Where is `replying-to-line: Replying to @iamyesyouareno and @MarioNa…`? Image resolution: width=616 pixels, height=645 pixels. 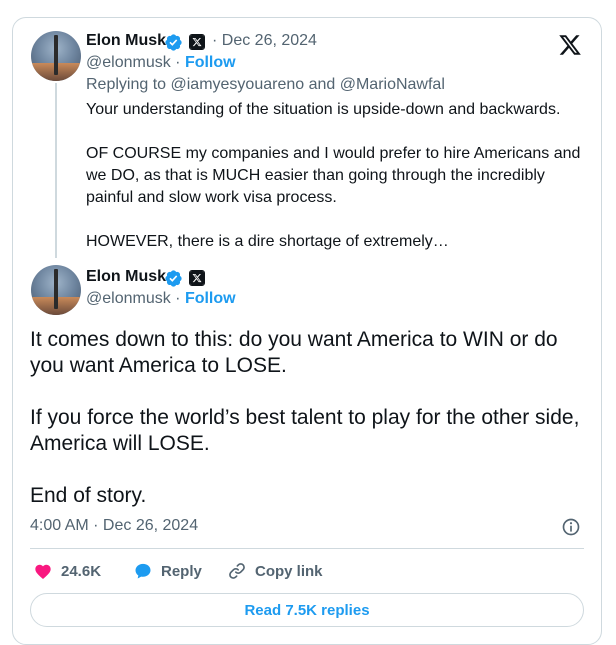
replying-to-line: Replying to @iamyesyouareno and @MarioNa… is located at coordinates (265, 85).